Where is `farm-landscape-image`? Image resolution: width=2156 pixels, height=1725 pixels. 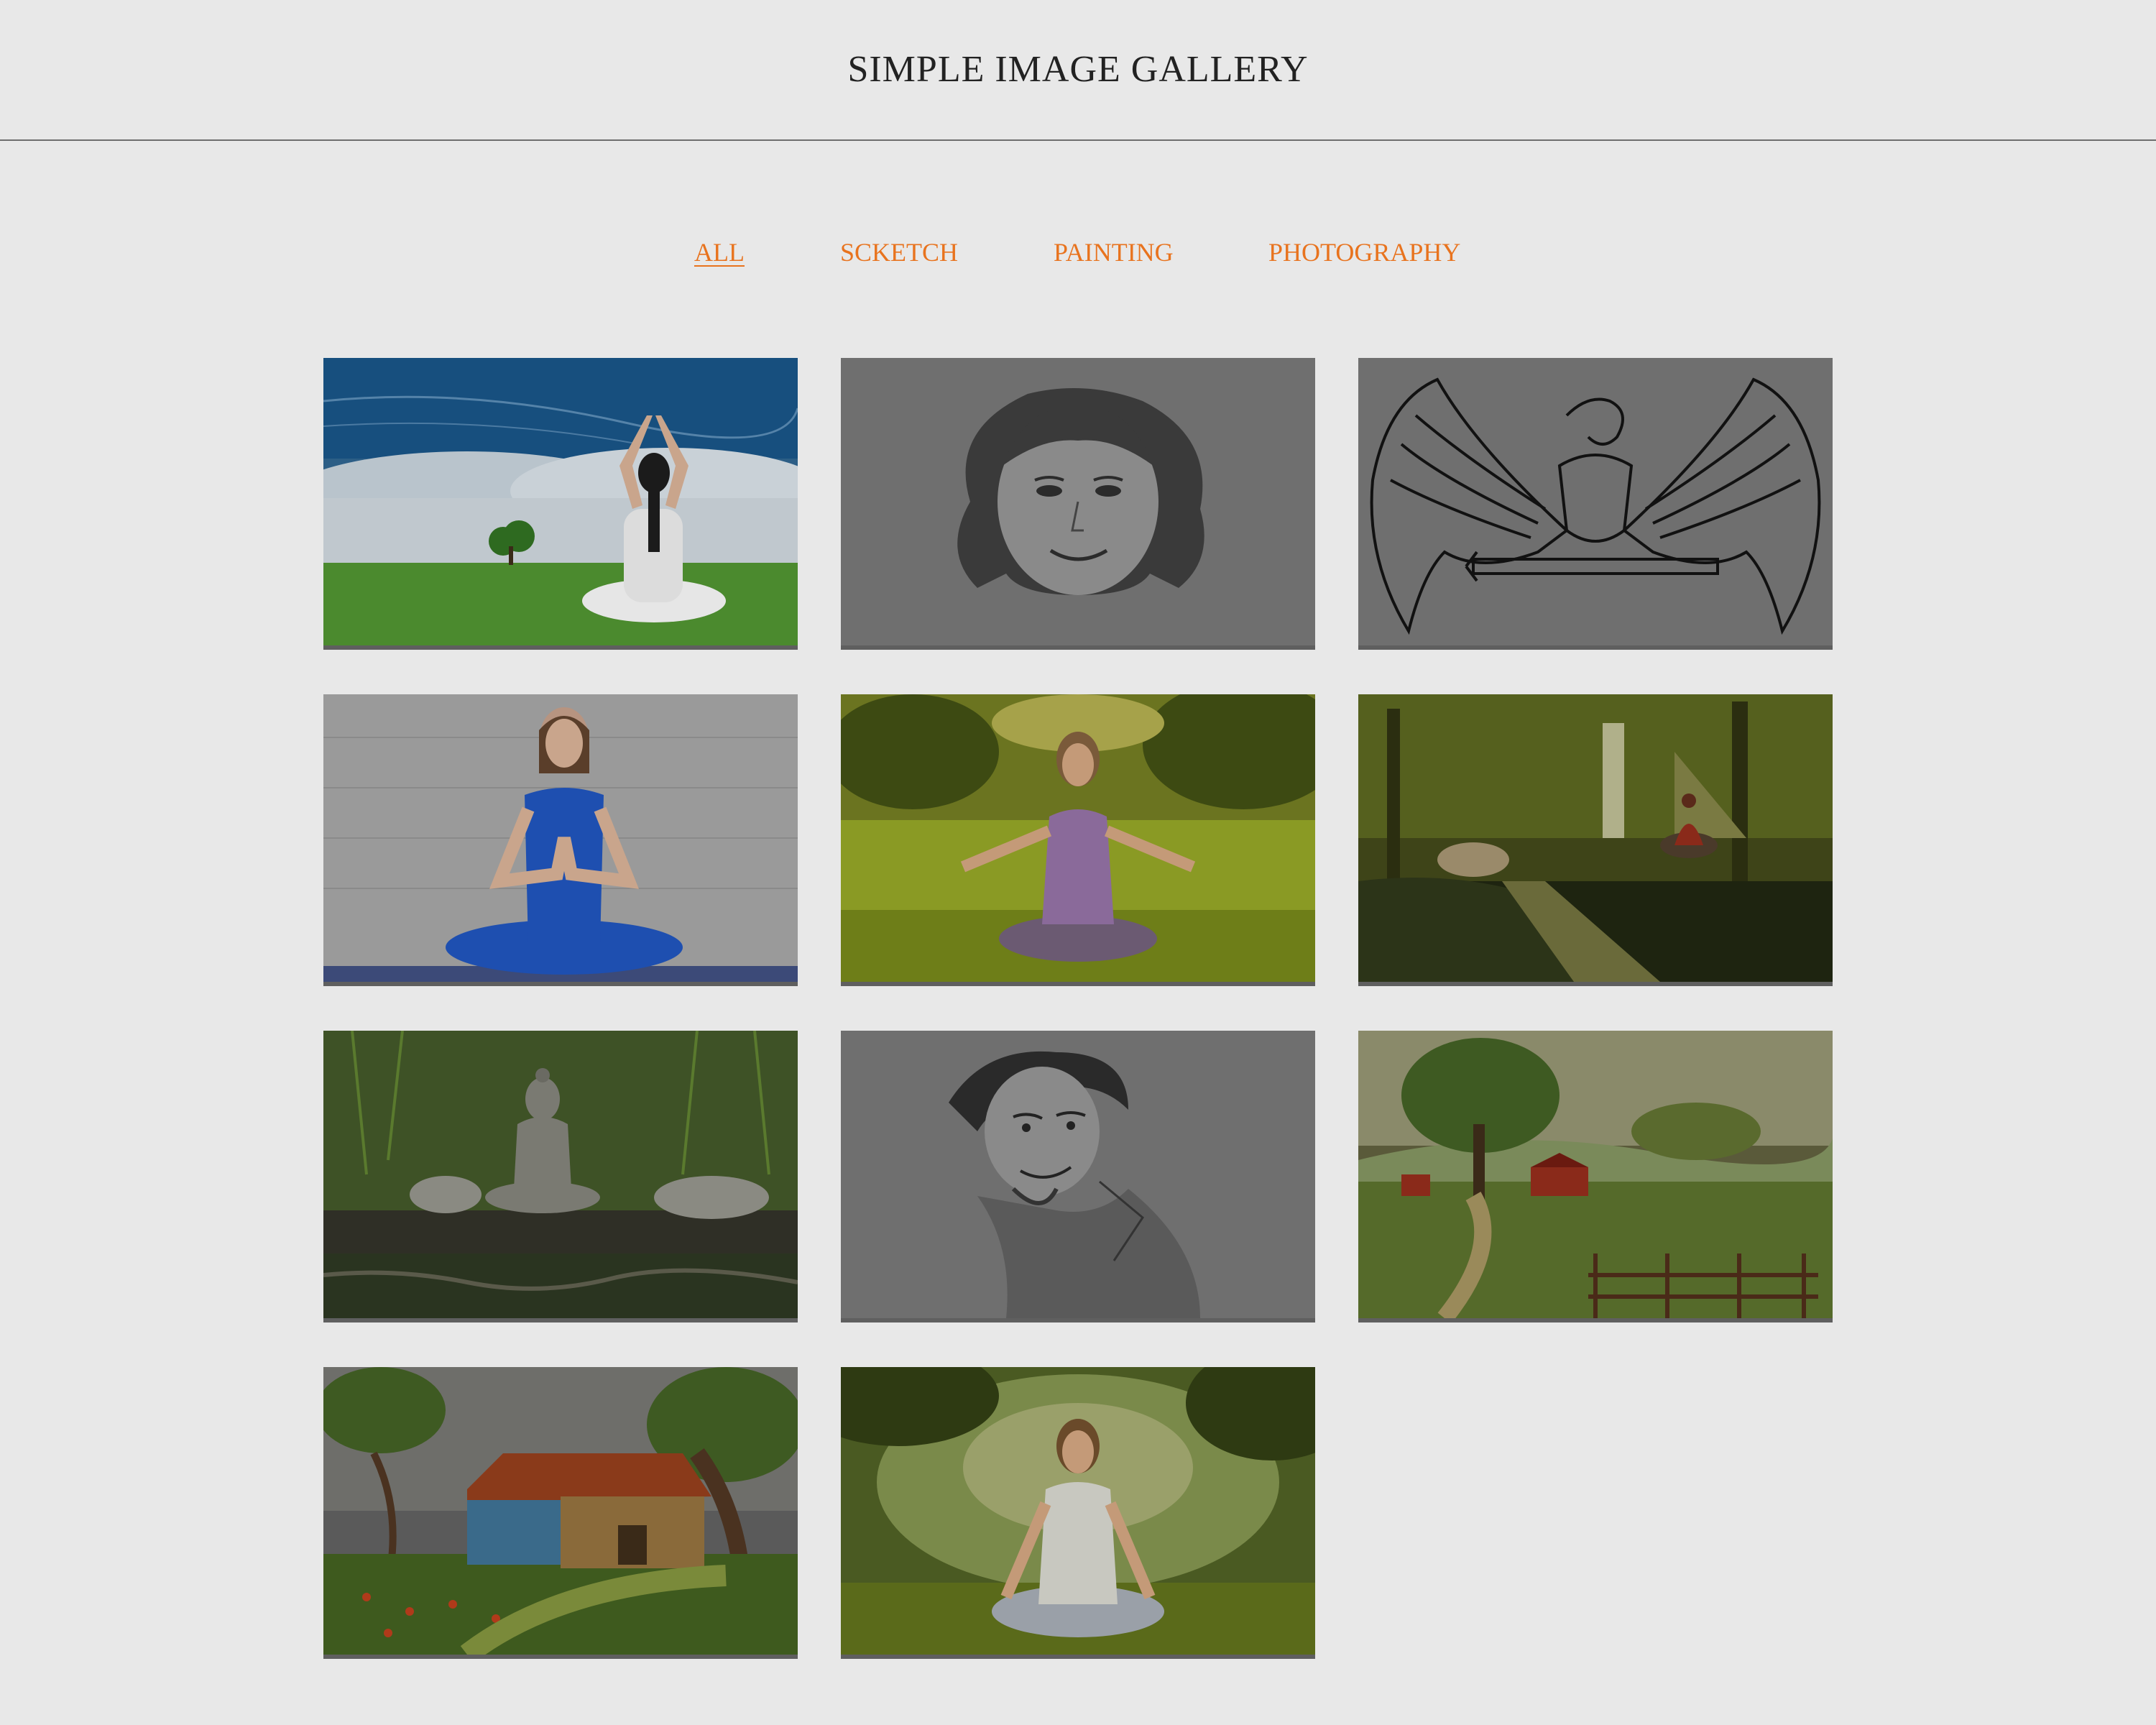 farm-landscape-image is located at coordinates (1595, 1174).